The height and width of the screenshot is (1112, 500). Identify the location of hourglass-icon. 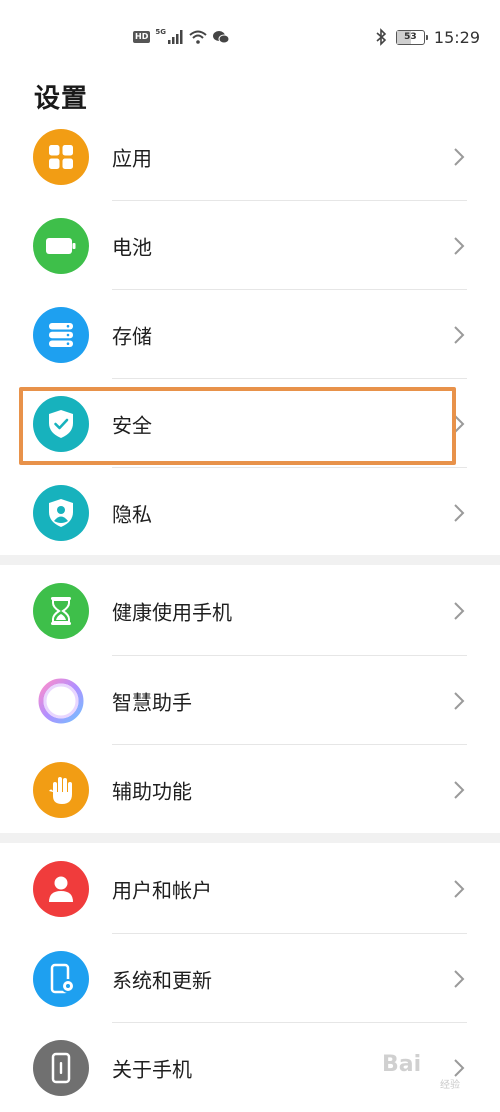
(61, 610).